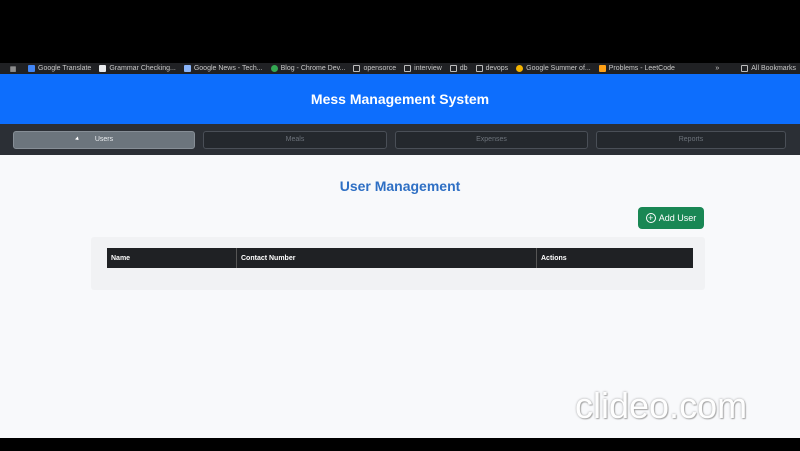  What do you see at coordinates (520, 68) in the screenshot?
I see `gsoc-icon` at bounding box center [520, 68].